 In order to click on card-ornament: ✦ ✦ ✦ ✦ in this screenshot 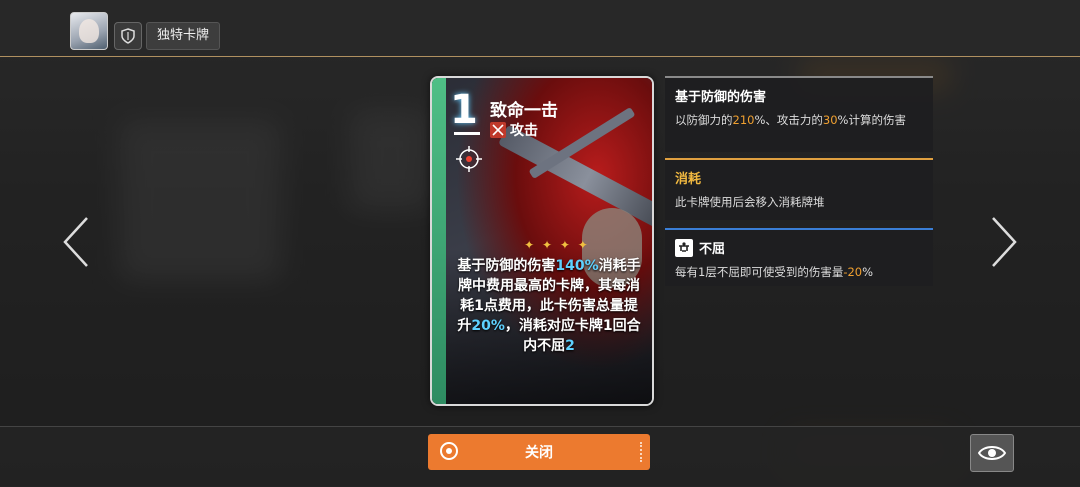, I will do `click(557, 245)`.